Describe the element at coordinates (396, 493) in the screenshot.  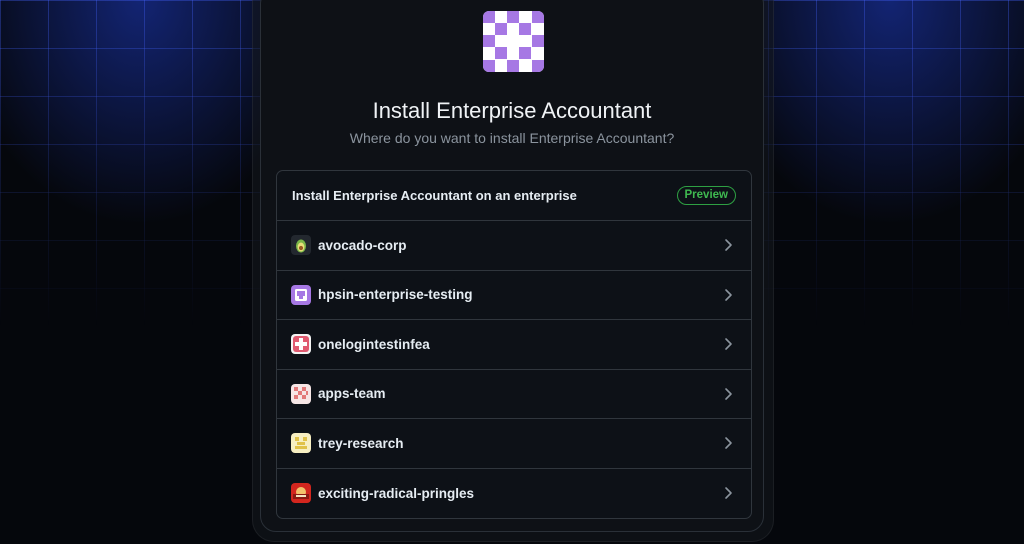
I see `enterprise-name: exciting-radical-pringles` at that location.